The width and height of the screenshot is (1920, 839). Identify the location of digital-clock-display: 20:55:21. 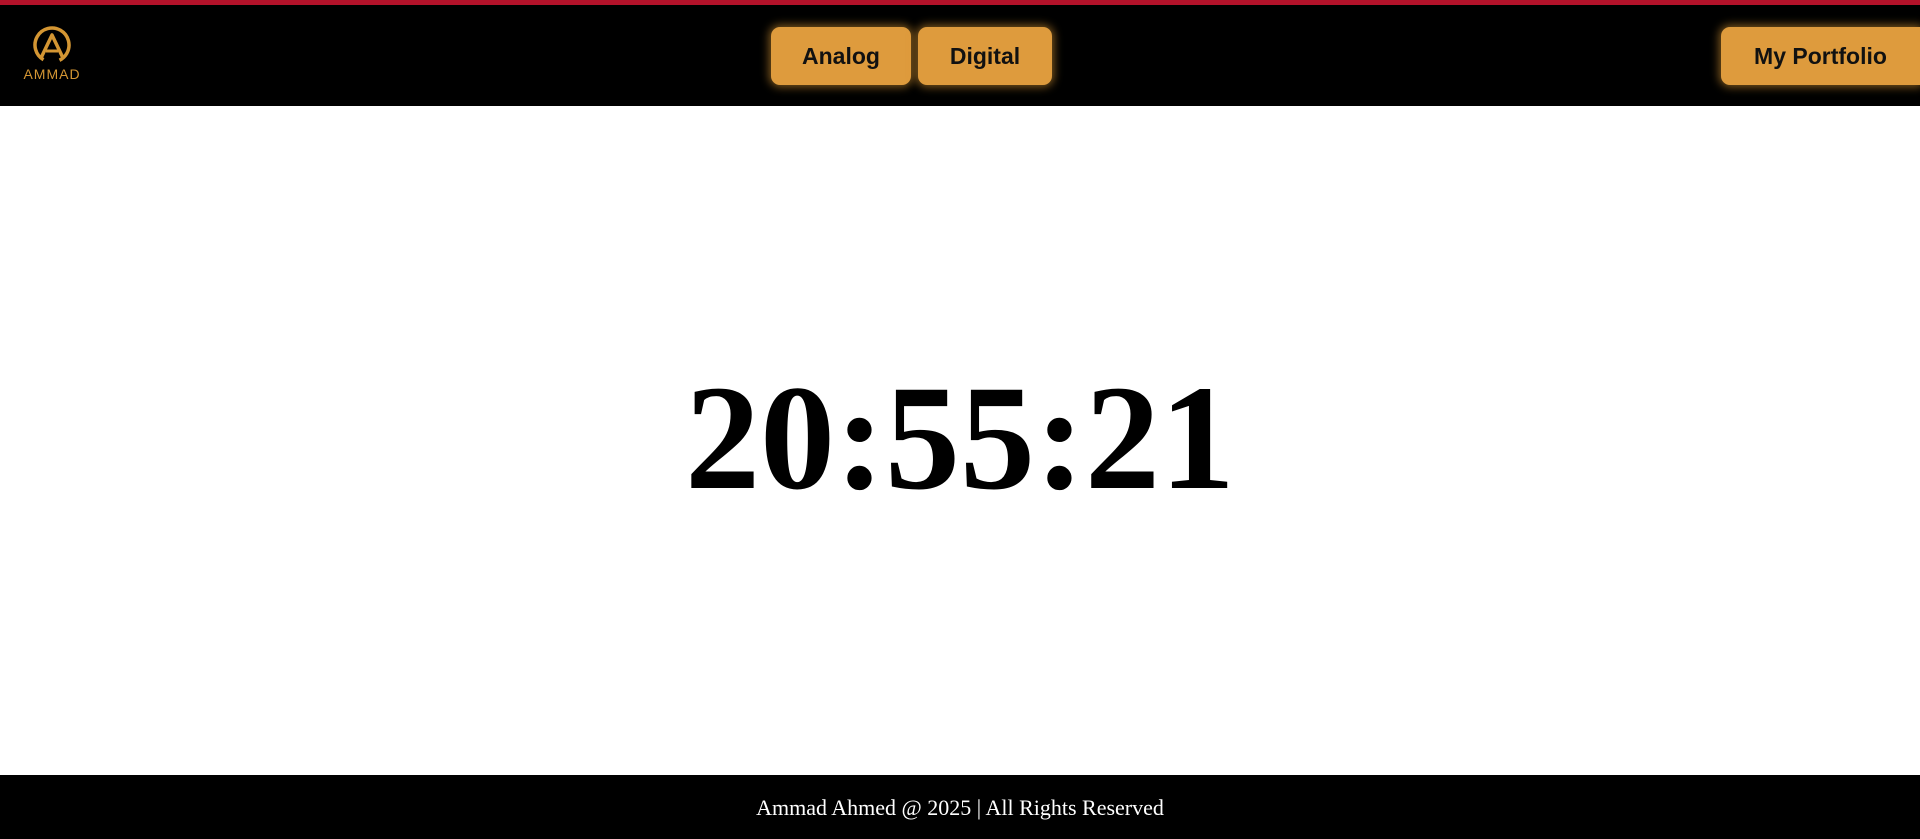
(960, 438).